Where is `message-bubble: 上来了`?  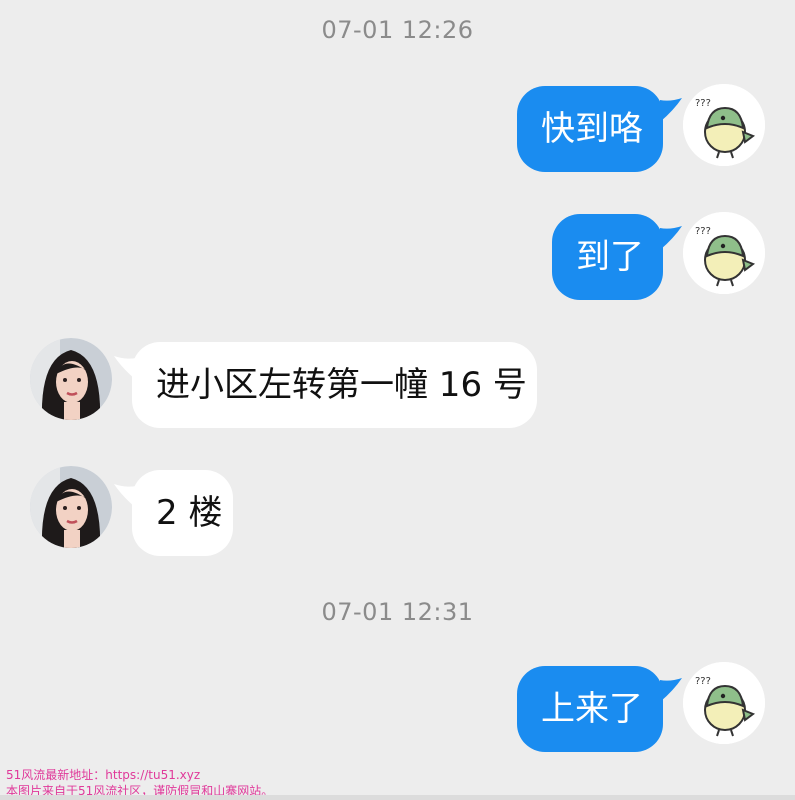 message-bubble: 上来了 is located at coordinates (590, 709).